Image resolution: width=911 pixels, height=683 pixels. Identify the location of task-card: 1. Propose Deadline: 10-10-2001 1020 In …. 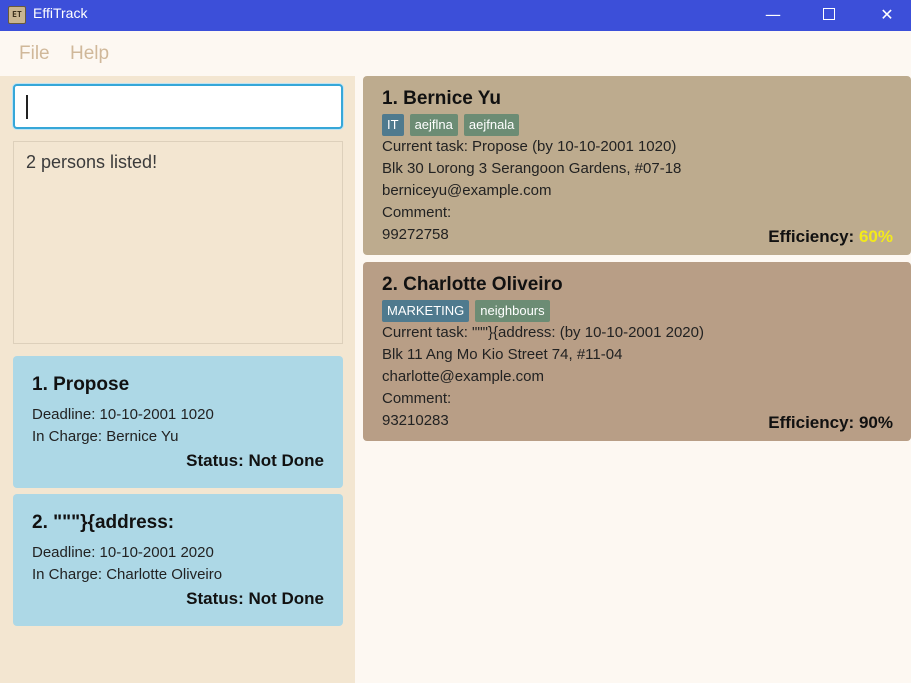
(178, 422).